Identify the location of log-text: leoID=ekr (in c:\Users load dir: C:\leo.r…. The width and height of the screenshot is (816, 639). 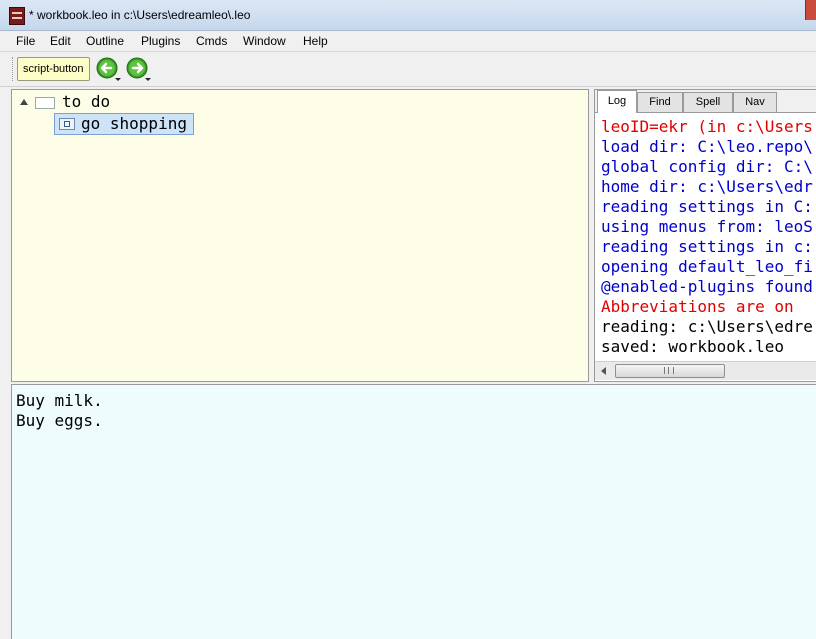
(705, 237).